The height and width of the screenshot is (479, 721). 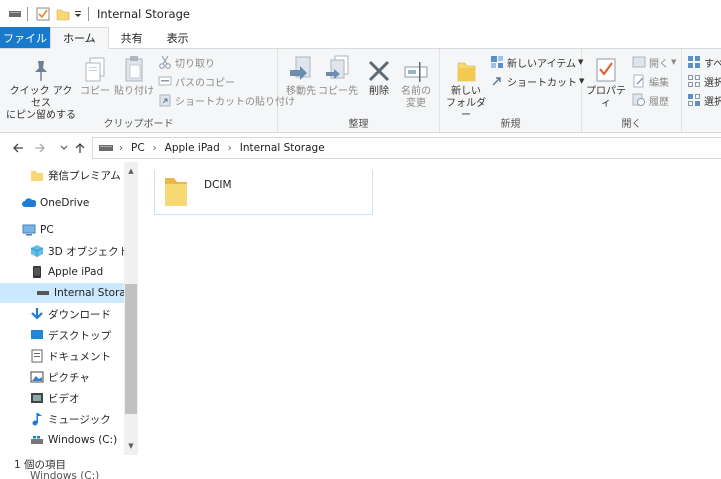 What do you see at coordinates (69, 377) in the screenshot?
I see `nav-item-label: ピクチャ` at bounding box center [69, 377].